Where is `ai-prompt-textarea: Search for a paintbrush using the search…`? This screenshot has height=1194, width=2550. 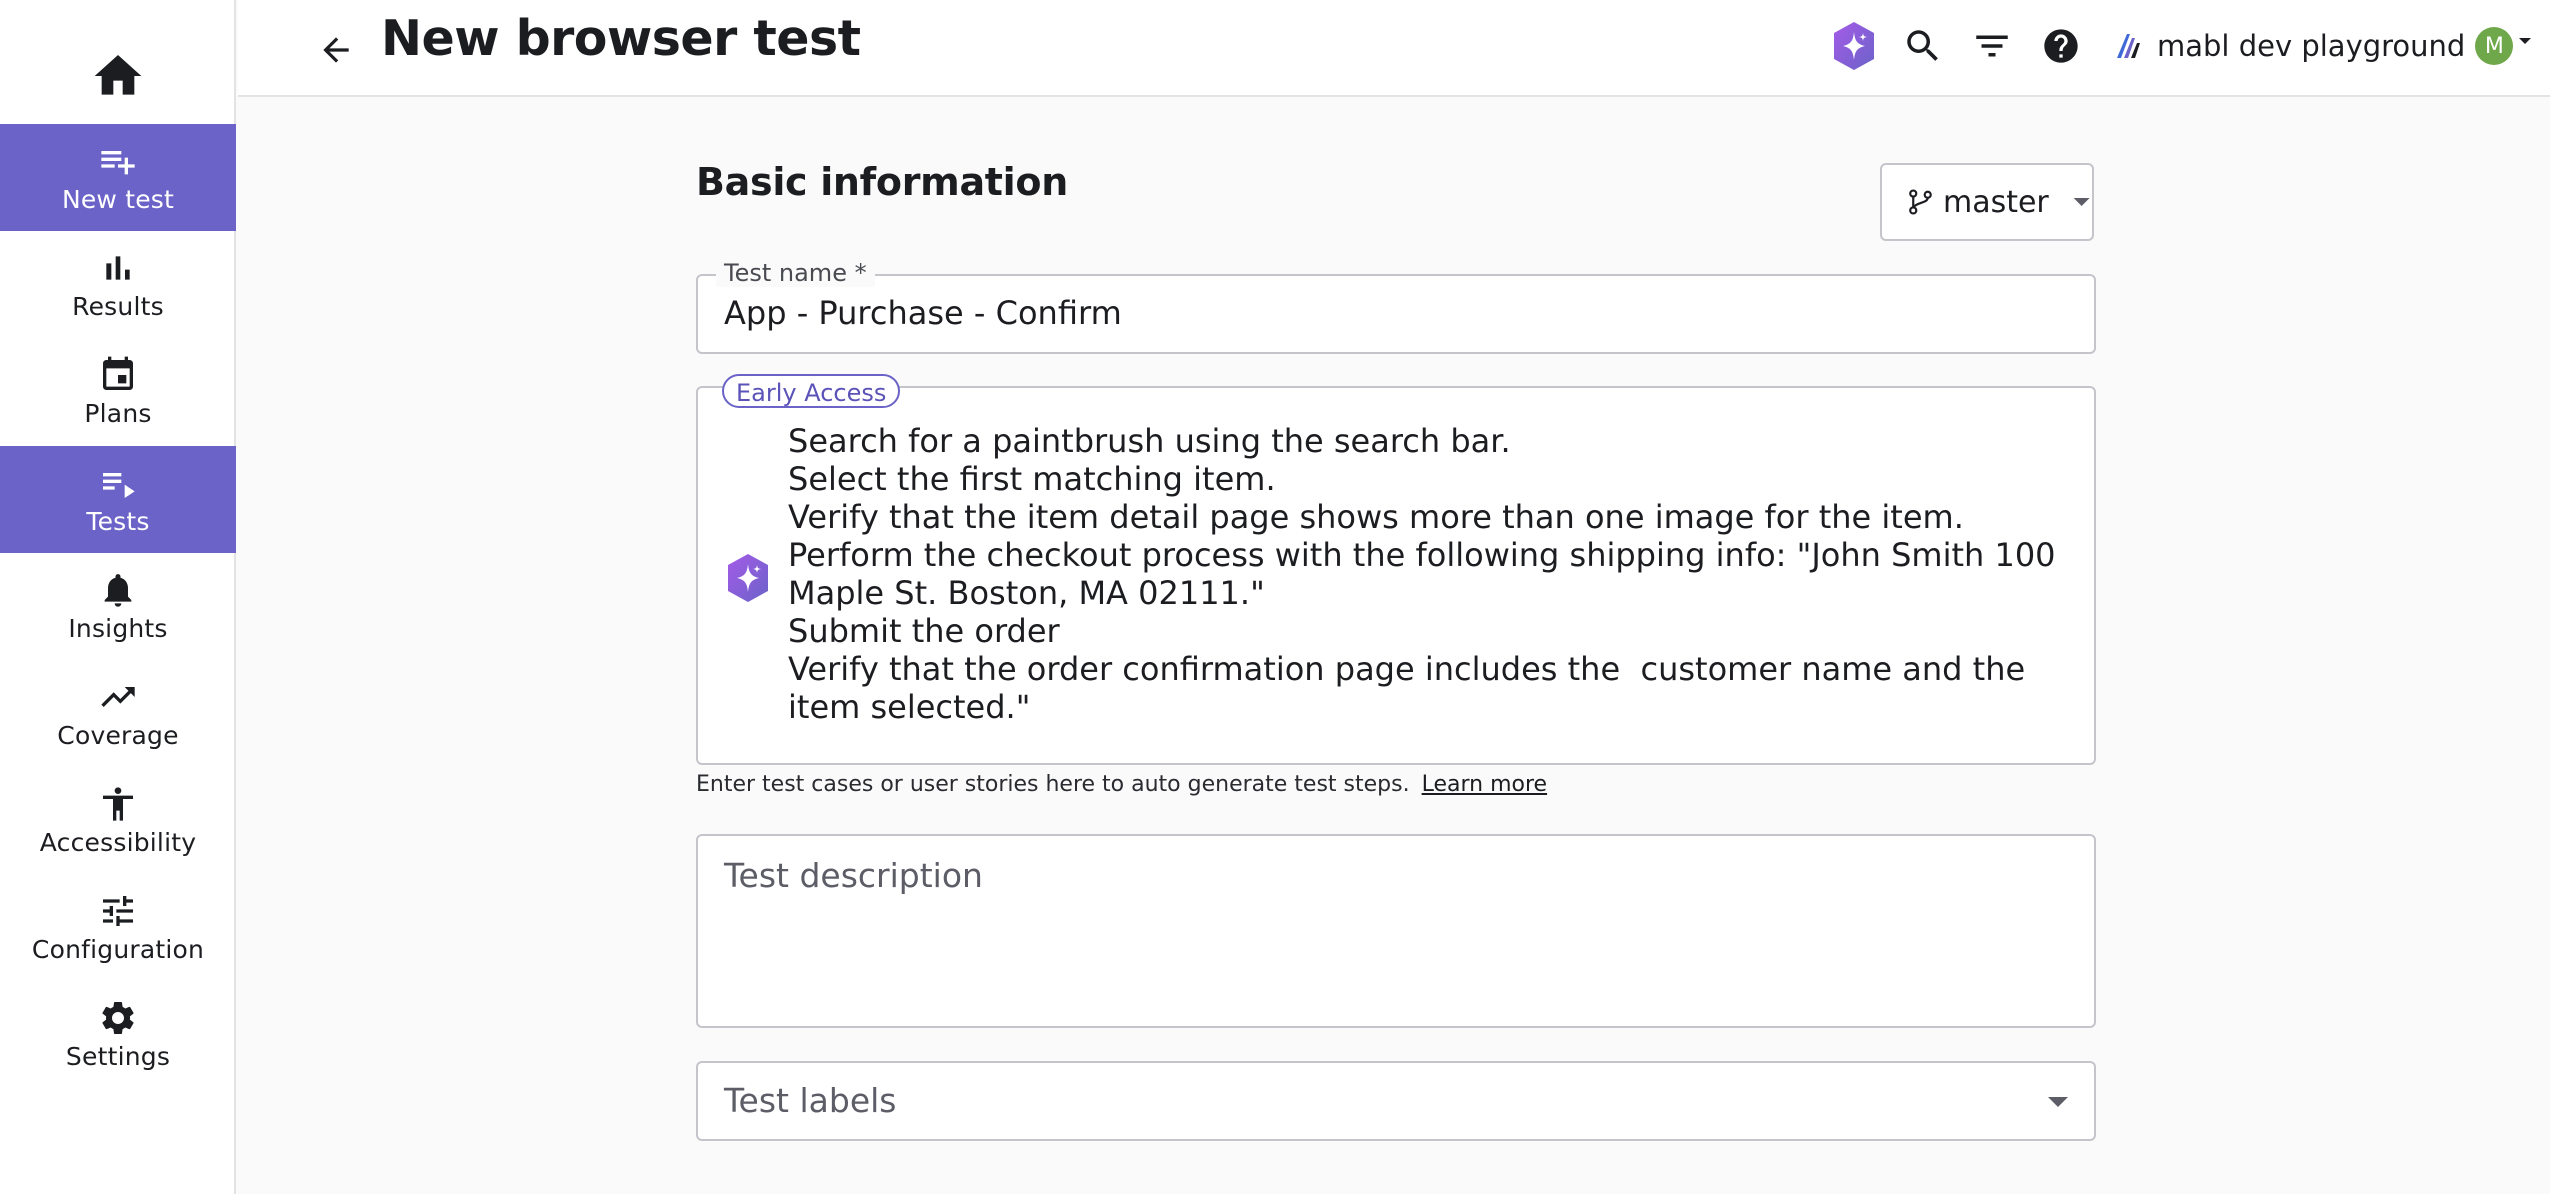 ai-prompt-textarea: Search for a paintbrush using the search… is located at coordinates (1433, 574).